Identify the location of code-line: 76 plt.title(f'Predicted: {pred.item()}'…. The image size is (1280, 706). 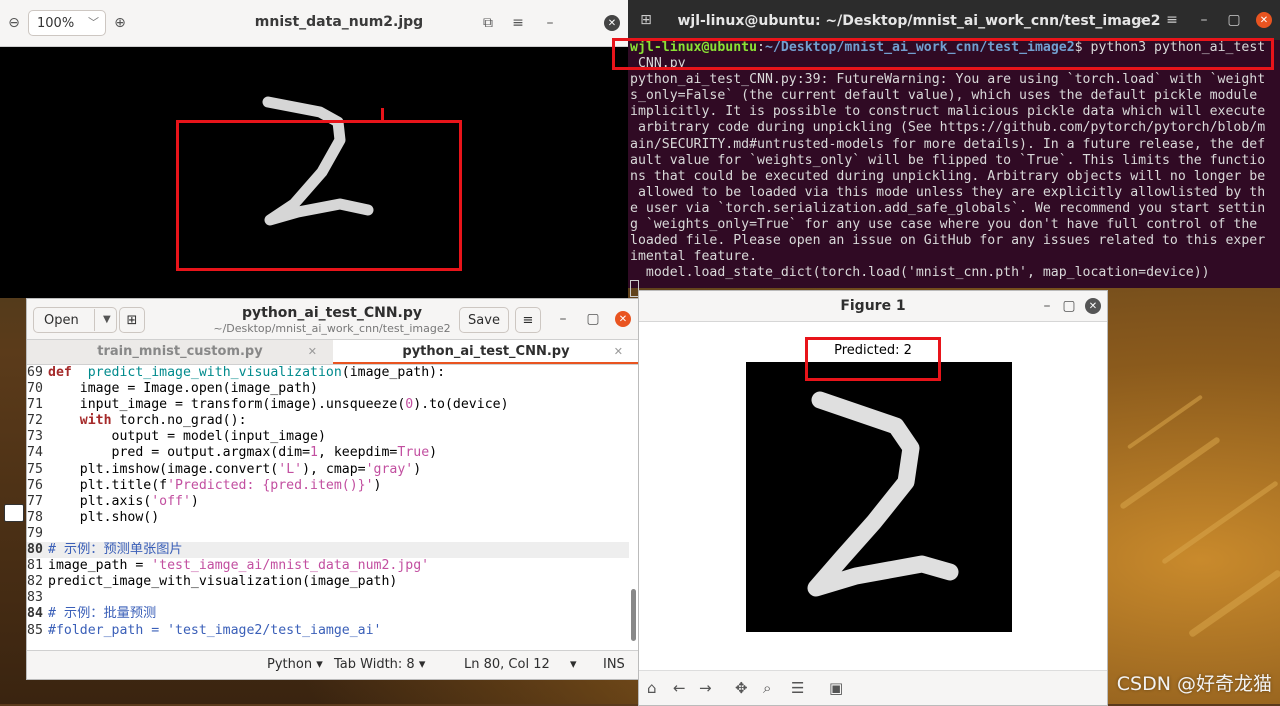
(328, 486).